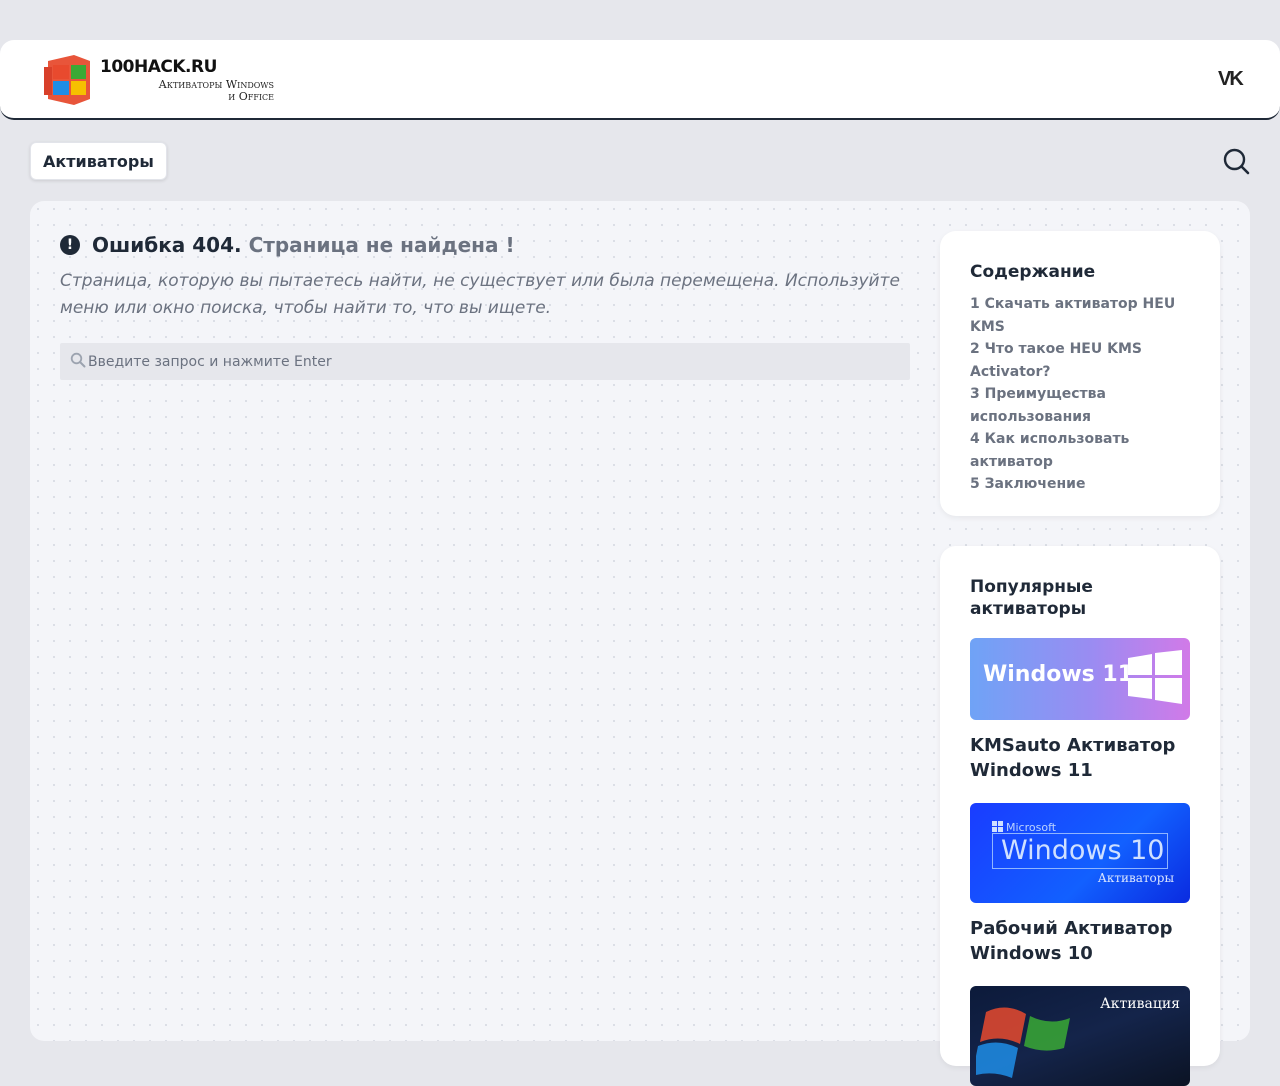  What do you see at coordinates (1080, 315) in the screenshot?
I see `toc-item: 1 Скачать активатор HEU KMS` at bounding box center [1080, 315].